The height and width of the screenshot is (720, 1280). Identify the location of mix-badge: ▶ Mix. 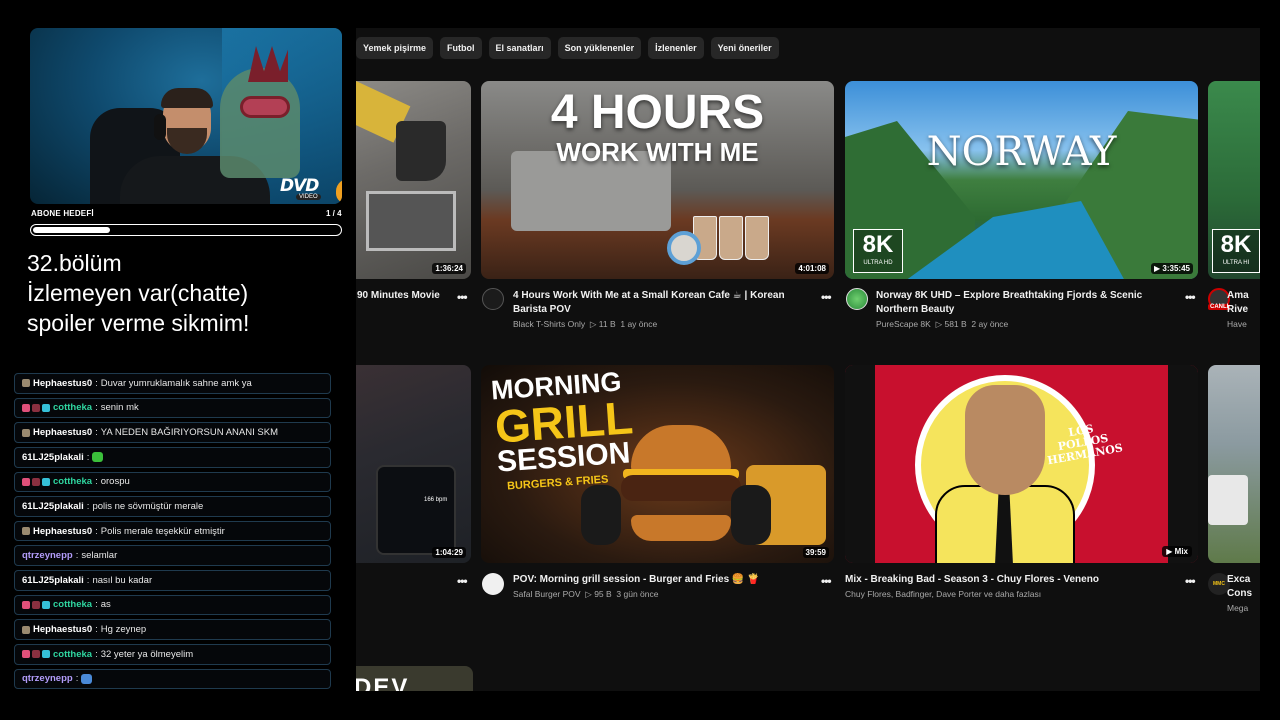
(1177, 551).